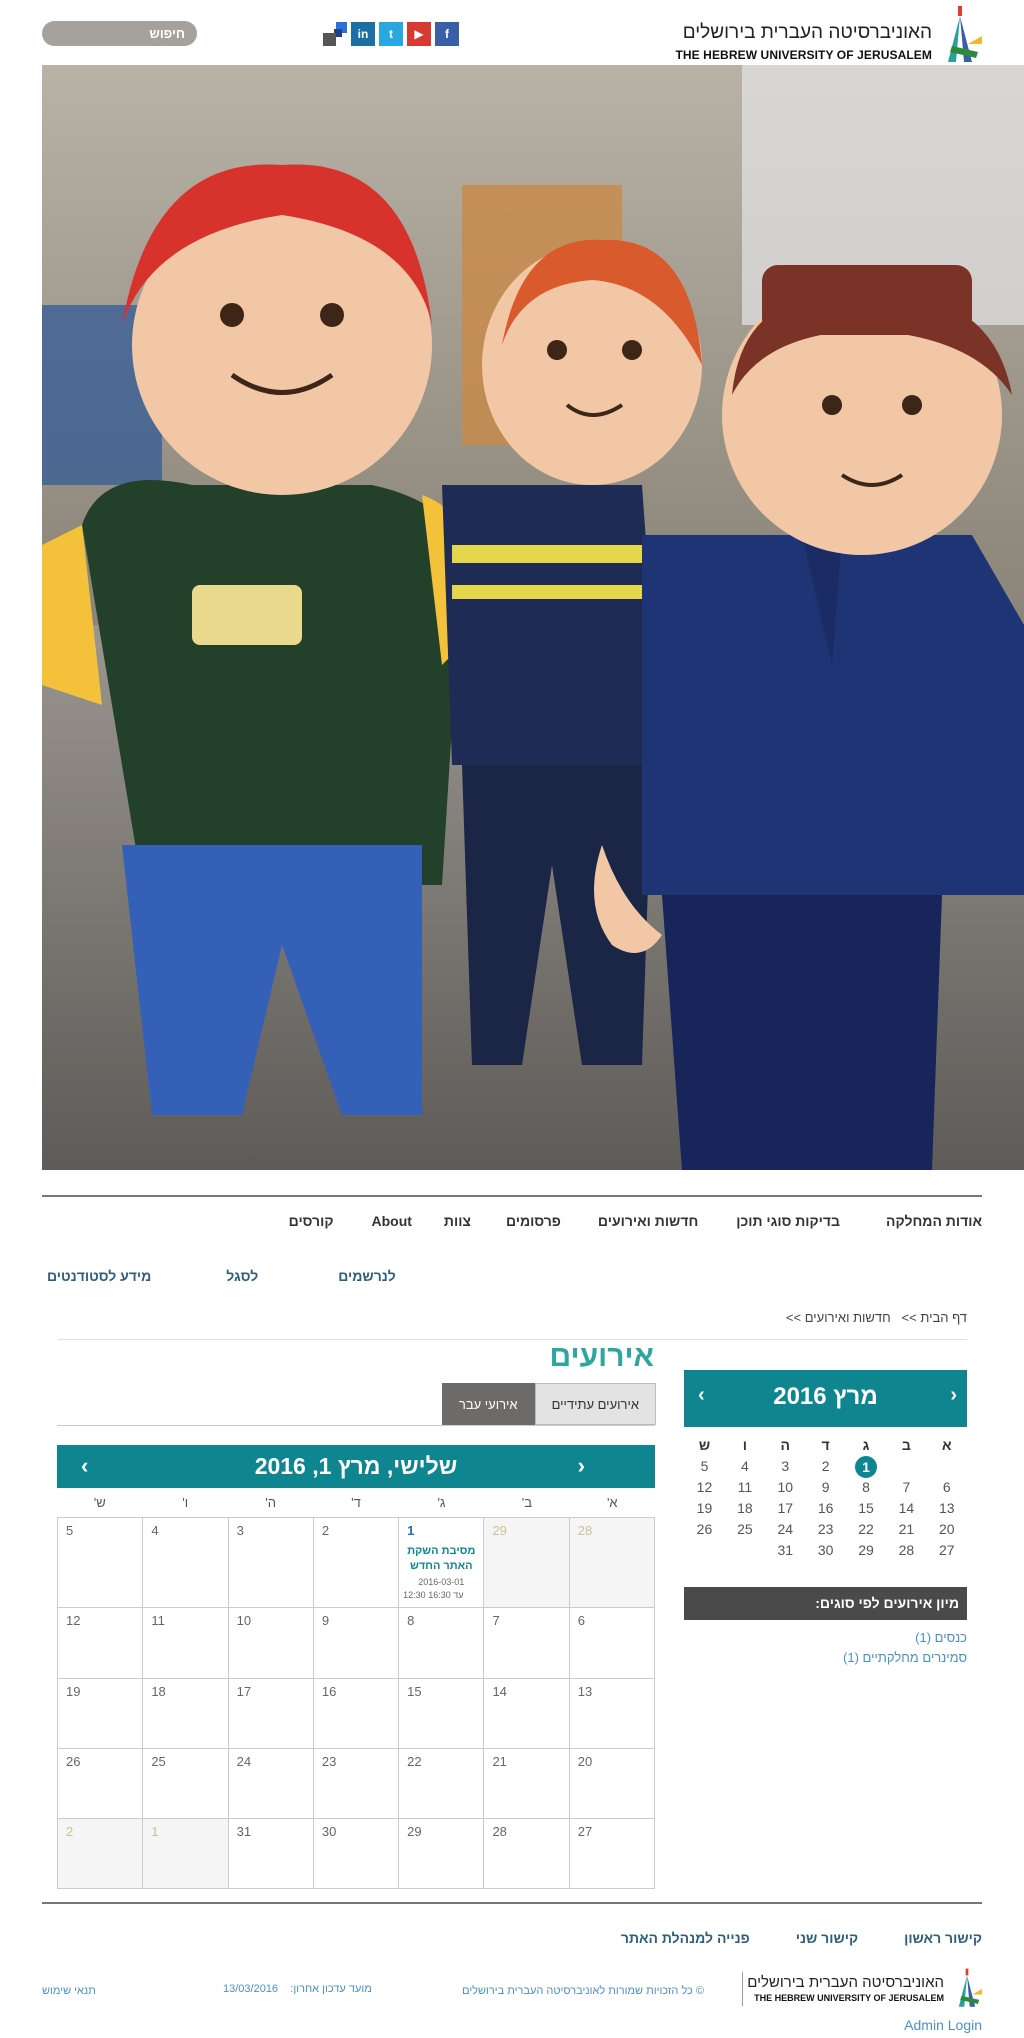  Describe the element at coordinates (866, 1508) in the screenshot. I see `mini-day: 15` at that location.